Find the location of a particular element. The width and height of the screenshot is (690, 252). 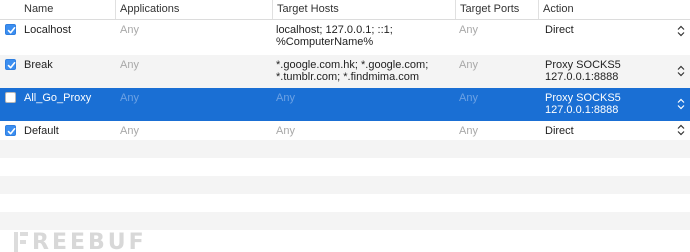

freebuf-logo-icon is located at coordinates (21, 242).